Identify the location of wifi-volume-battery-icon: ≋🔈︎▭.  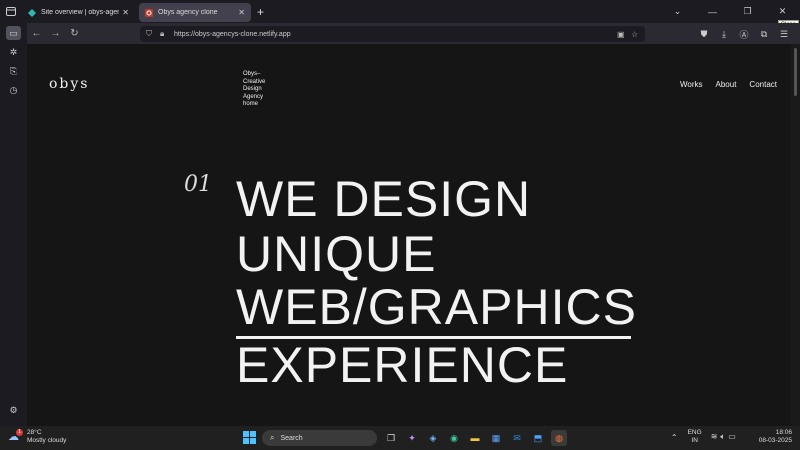
(725, 437).